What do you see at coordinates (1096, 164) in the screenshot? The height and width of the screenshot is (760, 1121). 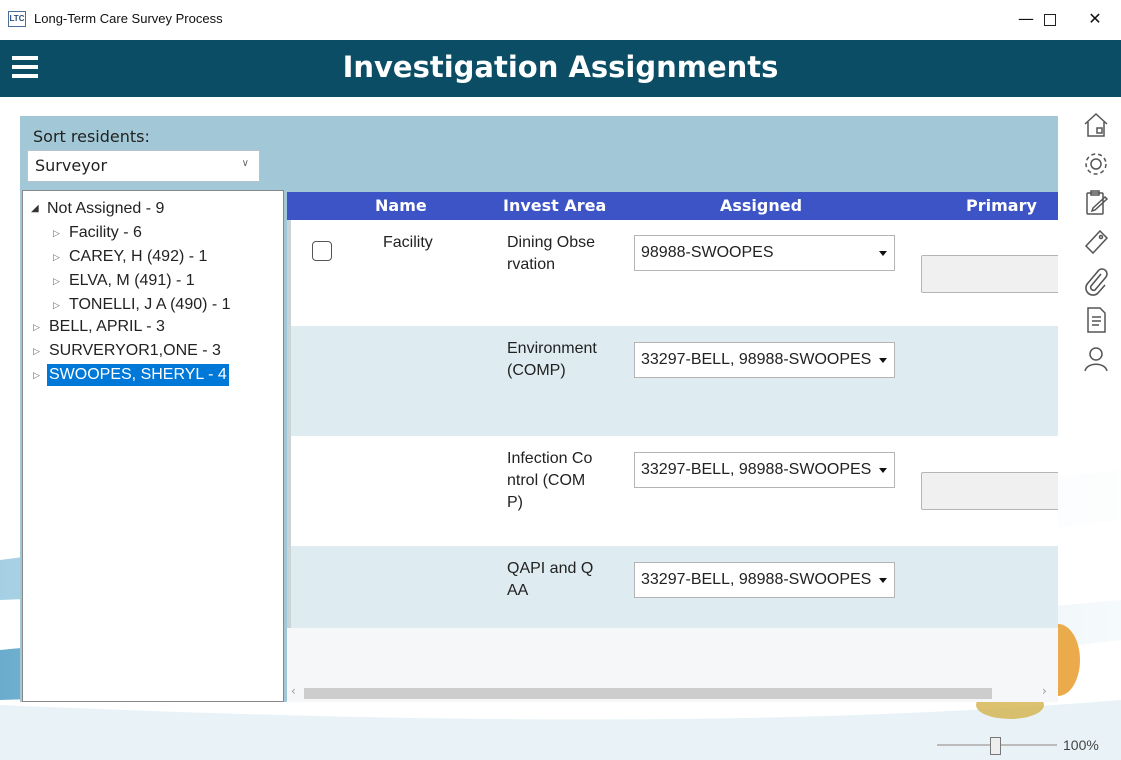 I see `gear-icon` at bounding box center [1096, 164].